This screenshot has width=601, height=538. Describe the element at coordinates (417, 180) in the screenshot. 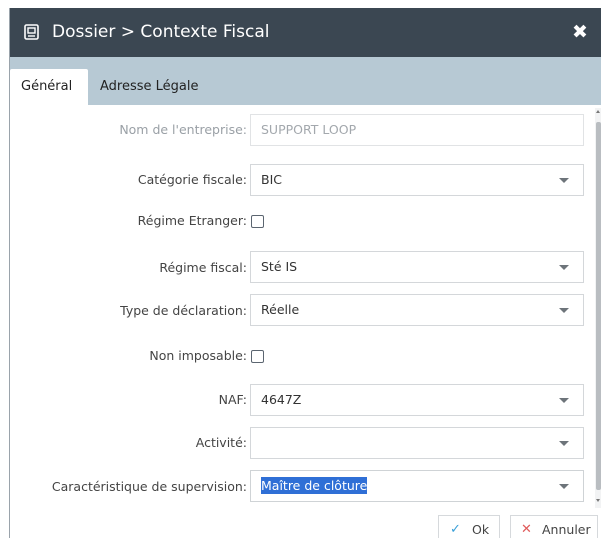

I see `categorie-fiscale-select: BIC` at that location.